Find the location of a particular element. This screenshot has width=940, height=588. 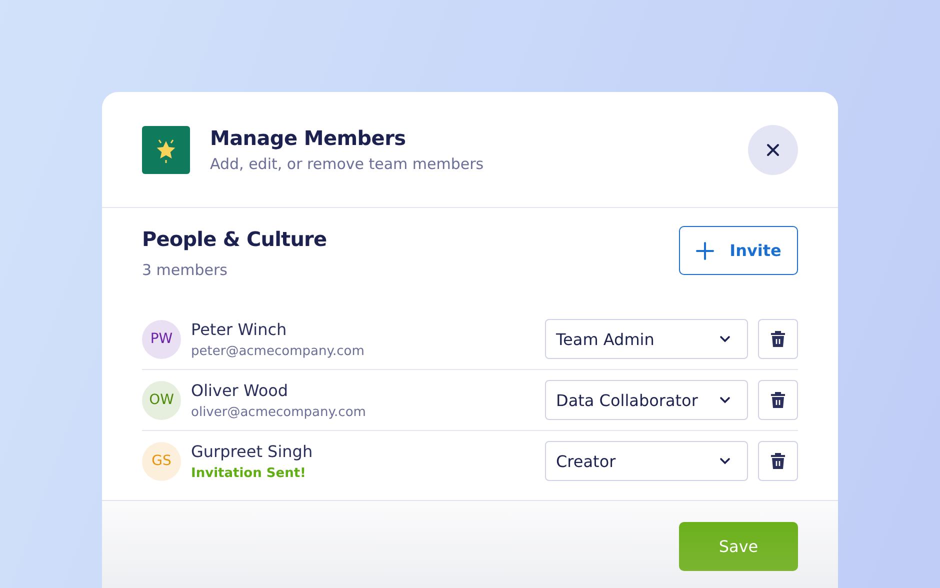

avatar: GS is located at coordinates (161, 461).